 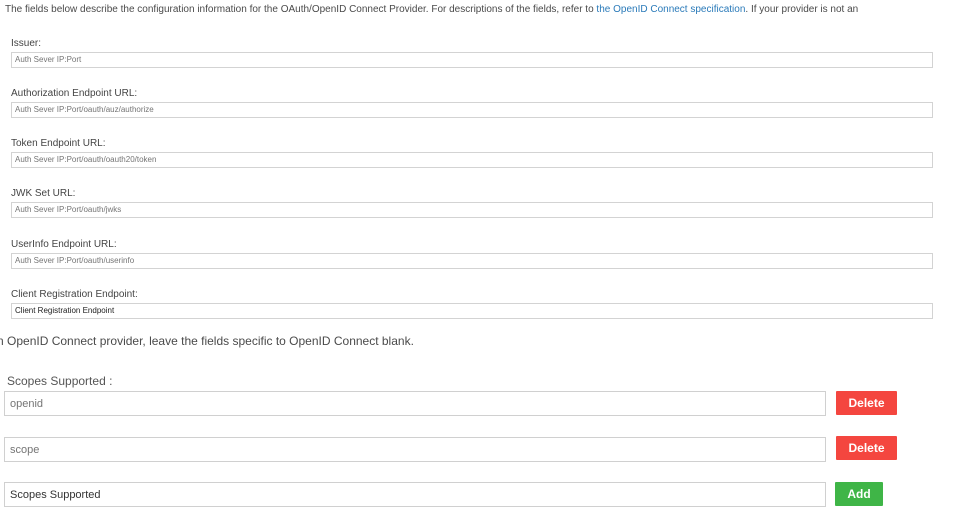 I want to click on token-endpoint-field: Token Endpoint URL:, so click(x=473, y=153).